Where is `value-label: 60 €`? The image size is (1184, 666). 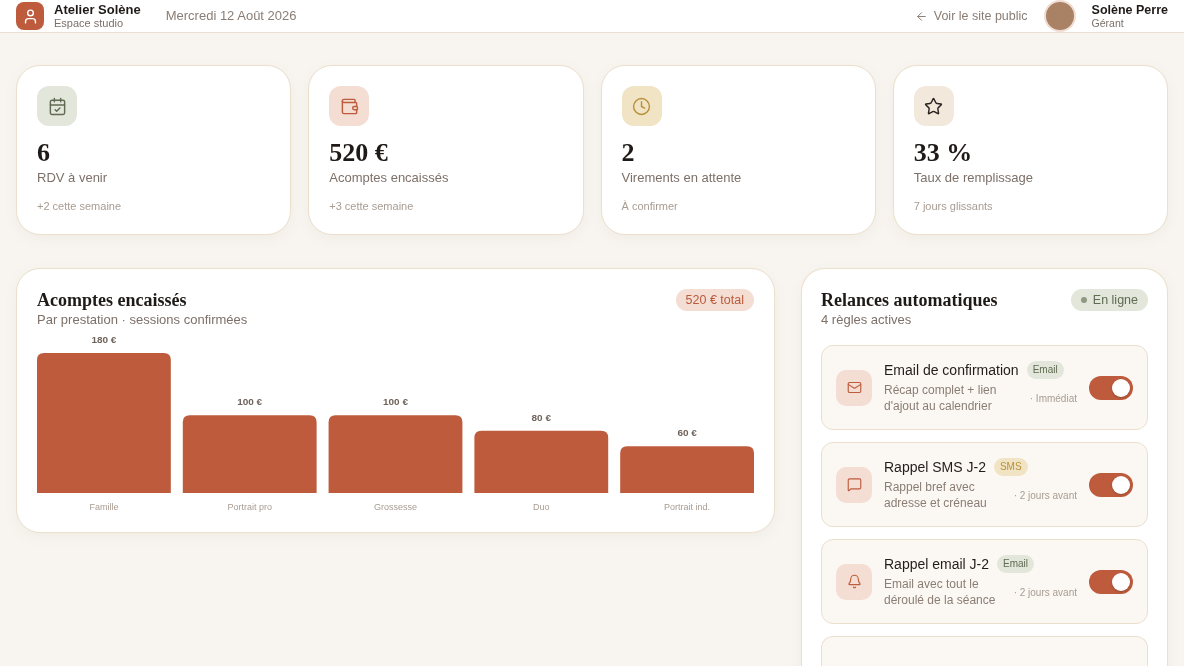 value-label: 60 € is located at coordinates (687, 433).